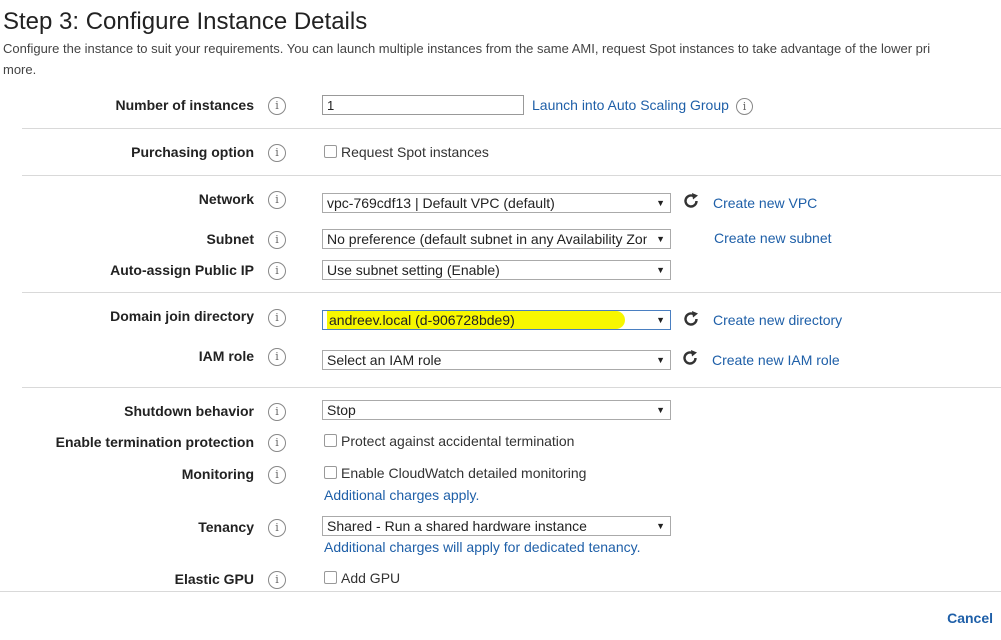 This screenshot has height=640, width=1001. I want to click on domain-join-select: andreev.local (d-906728bde9) ▼, so click(496, 320).